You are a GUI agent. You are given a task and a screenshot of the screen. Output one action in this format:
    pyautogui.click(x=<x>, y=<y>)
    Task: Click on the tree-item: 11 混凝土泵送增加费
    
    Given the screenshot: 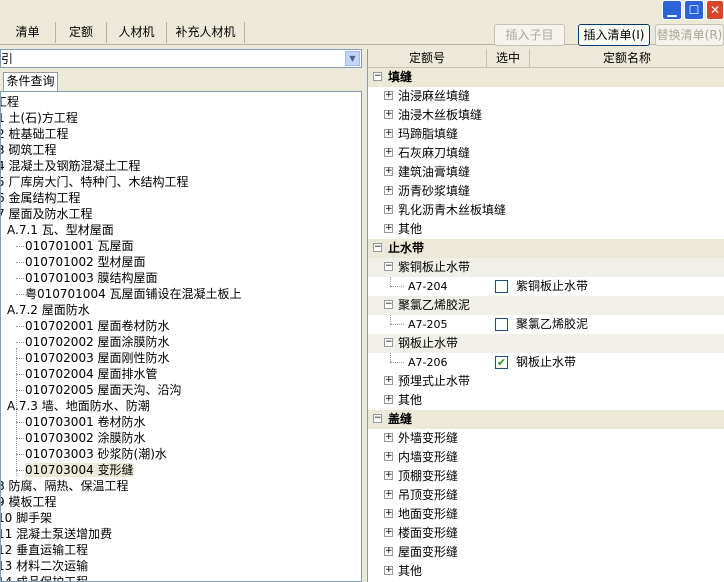 What is the action you would take?
    pyautogui.click(x=56, y=534)
    